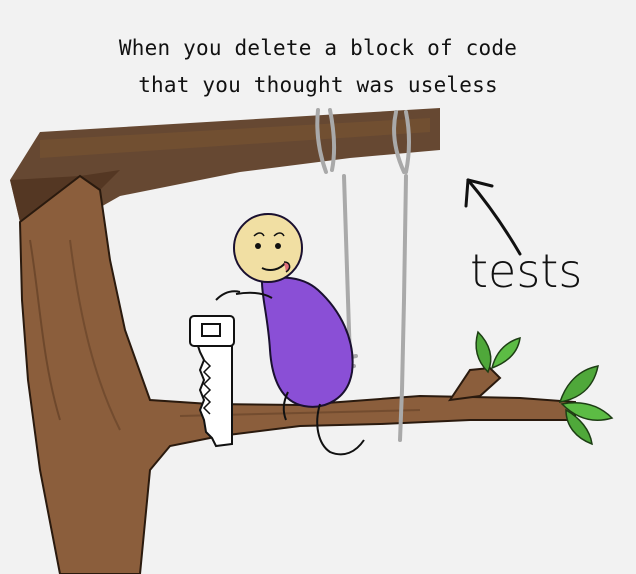 This screenshot has height=574, width=636. Describe the element at coordinates (544, 388) in the screenshot. I see `leaf-icon` at that location.